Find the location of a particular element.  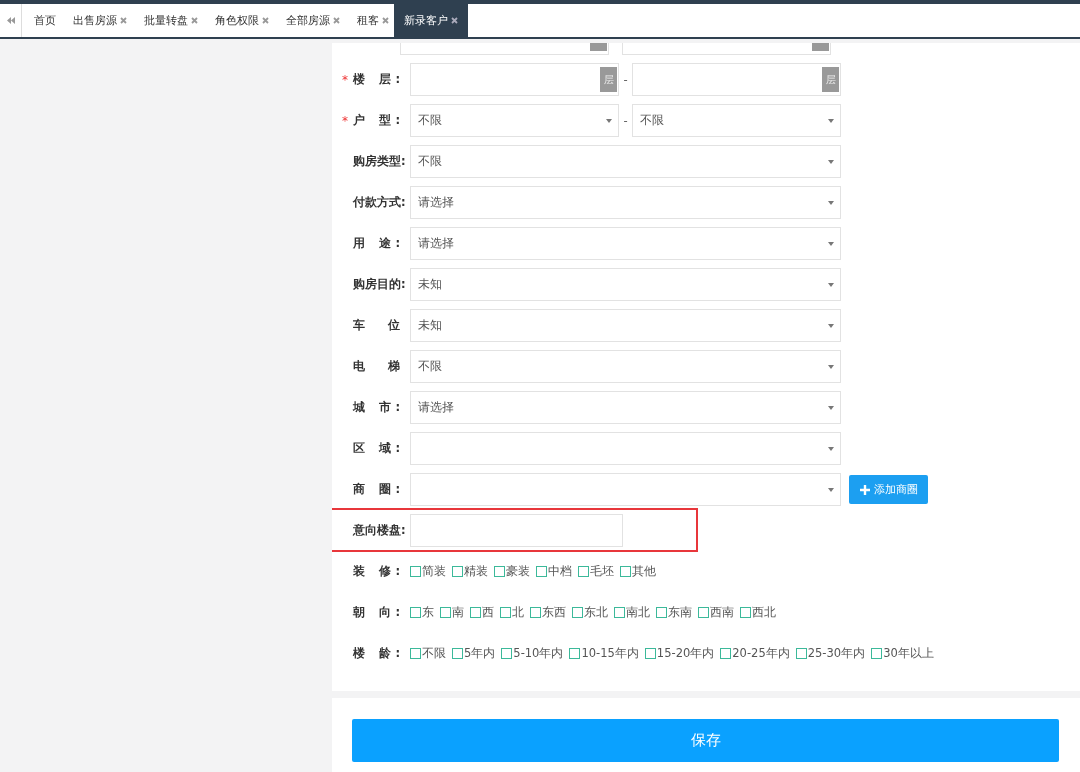

checkbox-option: 15-20年内 is located at coordinates (679, 653).